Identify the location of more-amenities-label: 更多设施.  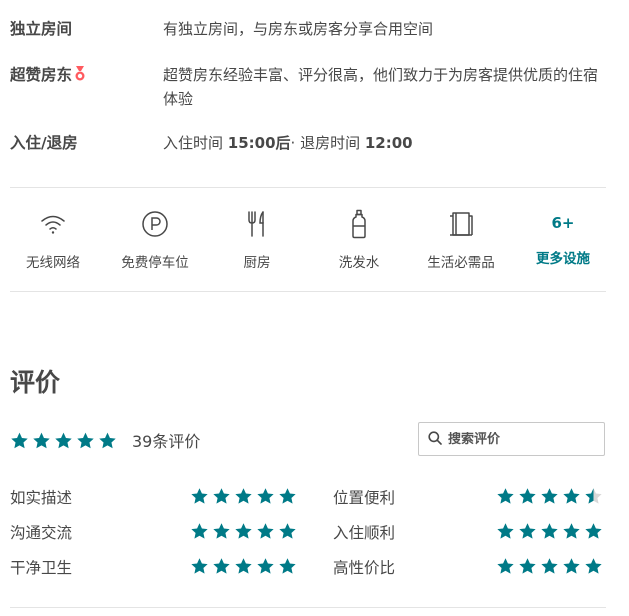
(563, 259).